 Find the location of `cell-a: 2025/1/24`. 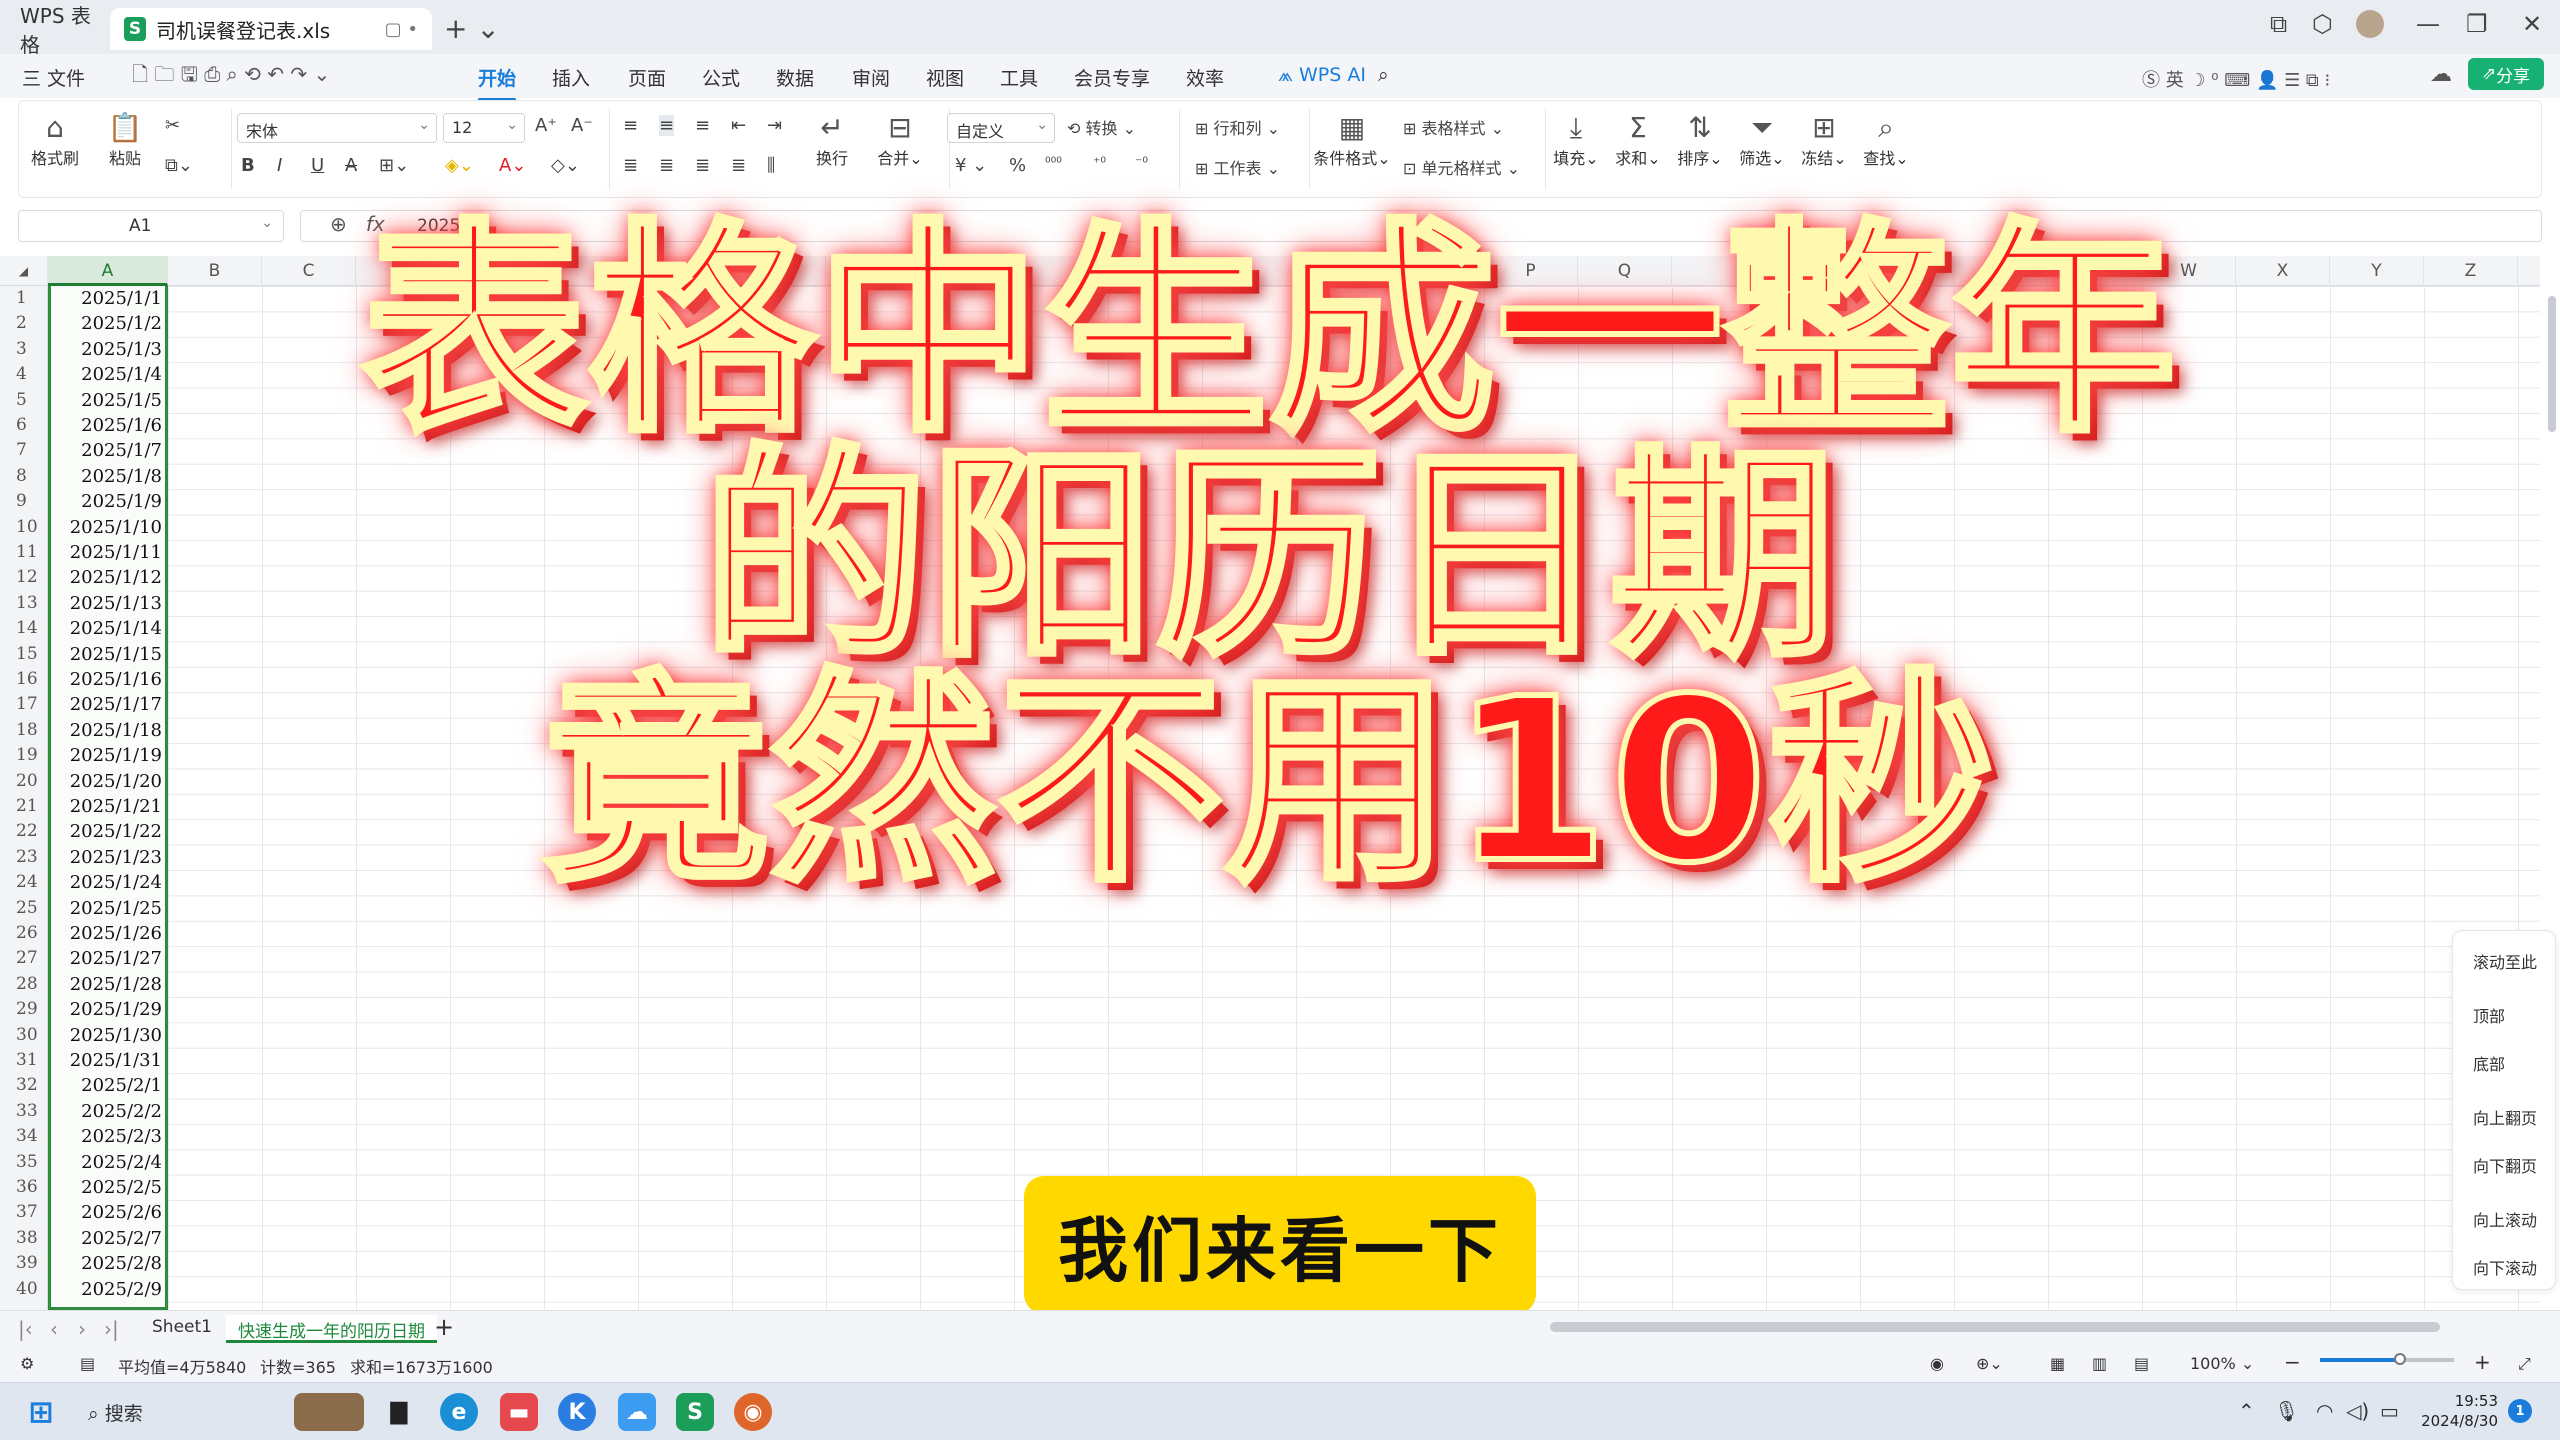

cell-a: 2025/1/24 is located at coordinates (109, 882).